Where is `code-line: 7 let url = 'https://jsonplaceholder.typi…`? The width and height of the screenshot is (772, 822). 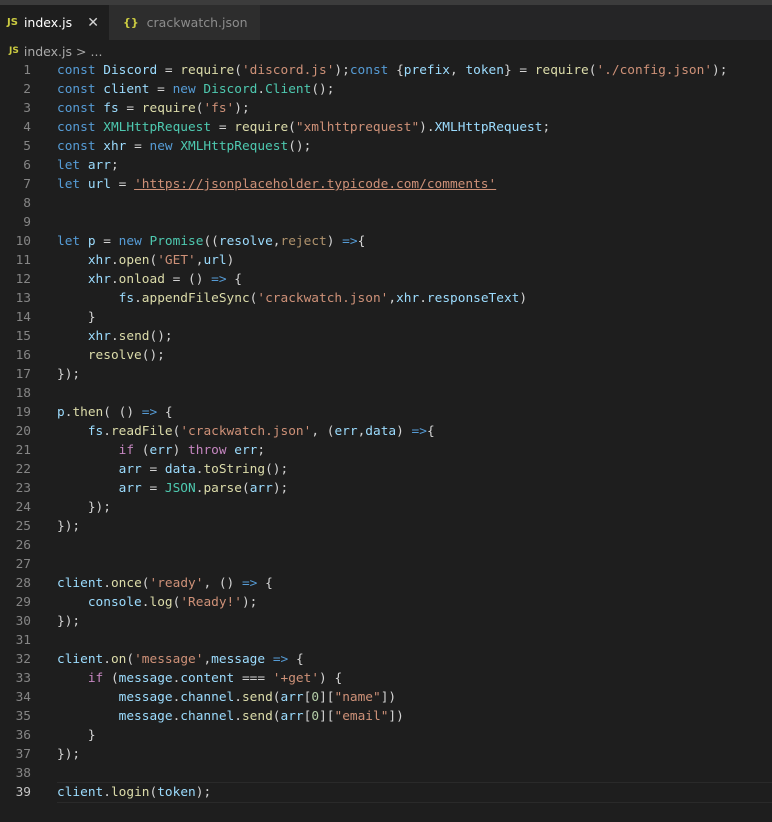 code-line: 7 let url = 'https://jsonplaceholder.typi… is located at coordinates (386, 184).